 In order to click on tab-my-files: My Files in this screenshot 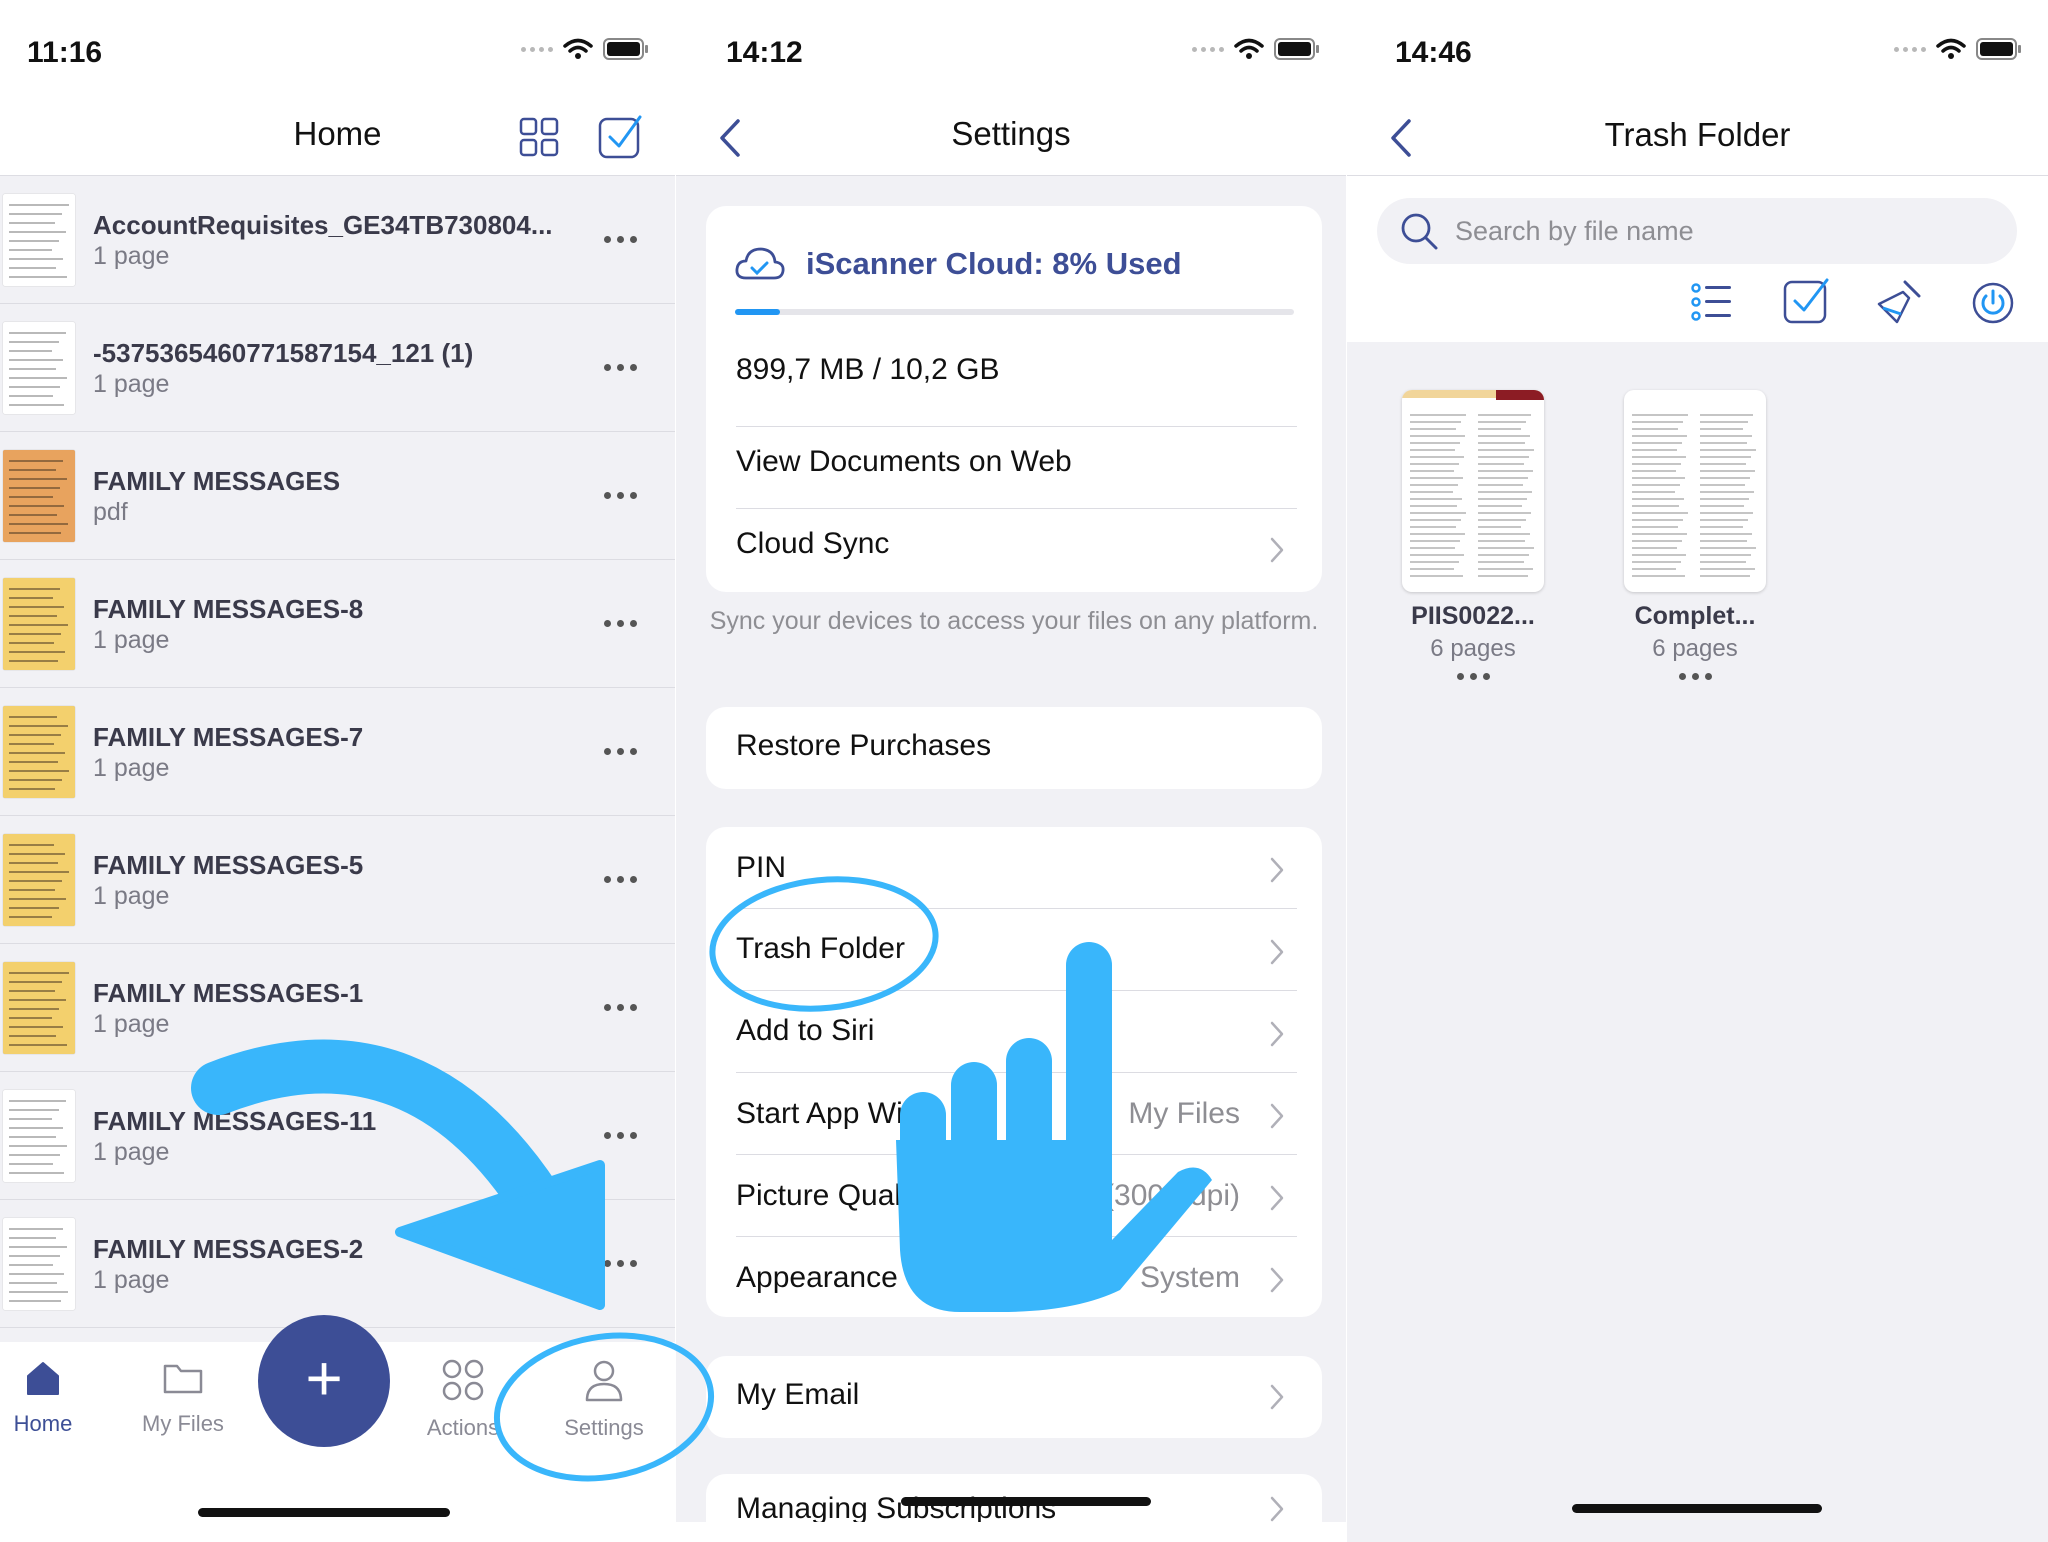, I will do `click(183, 1397)`.